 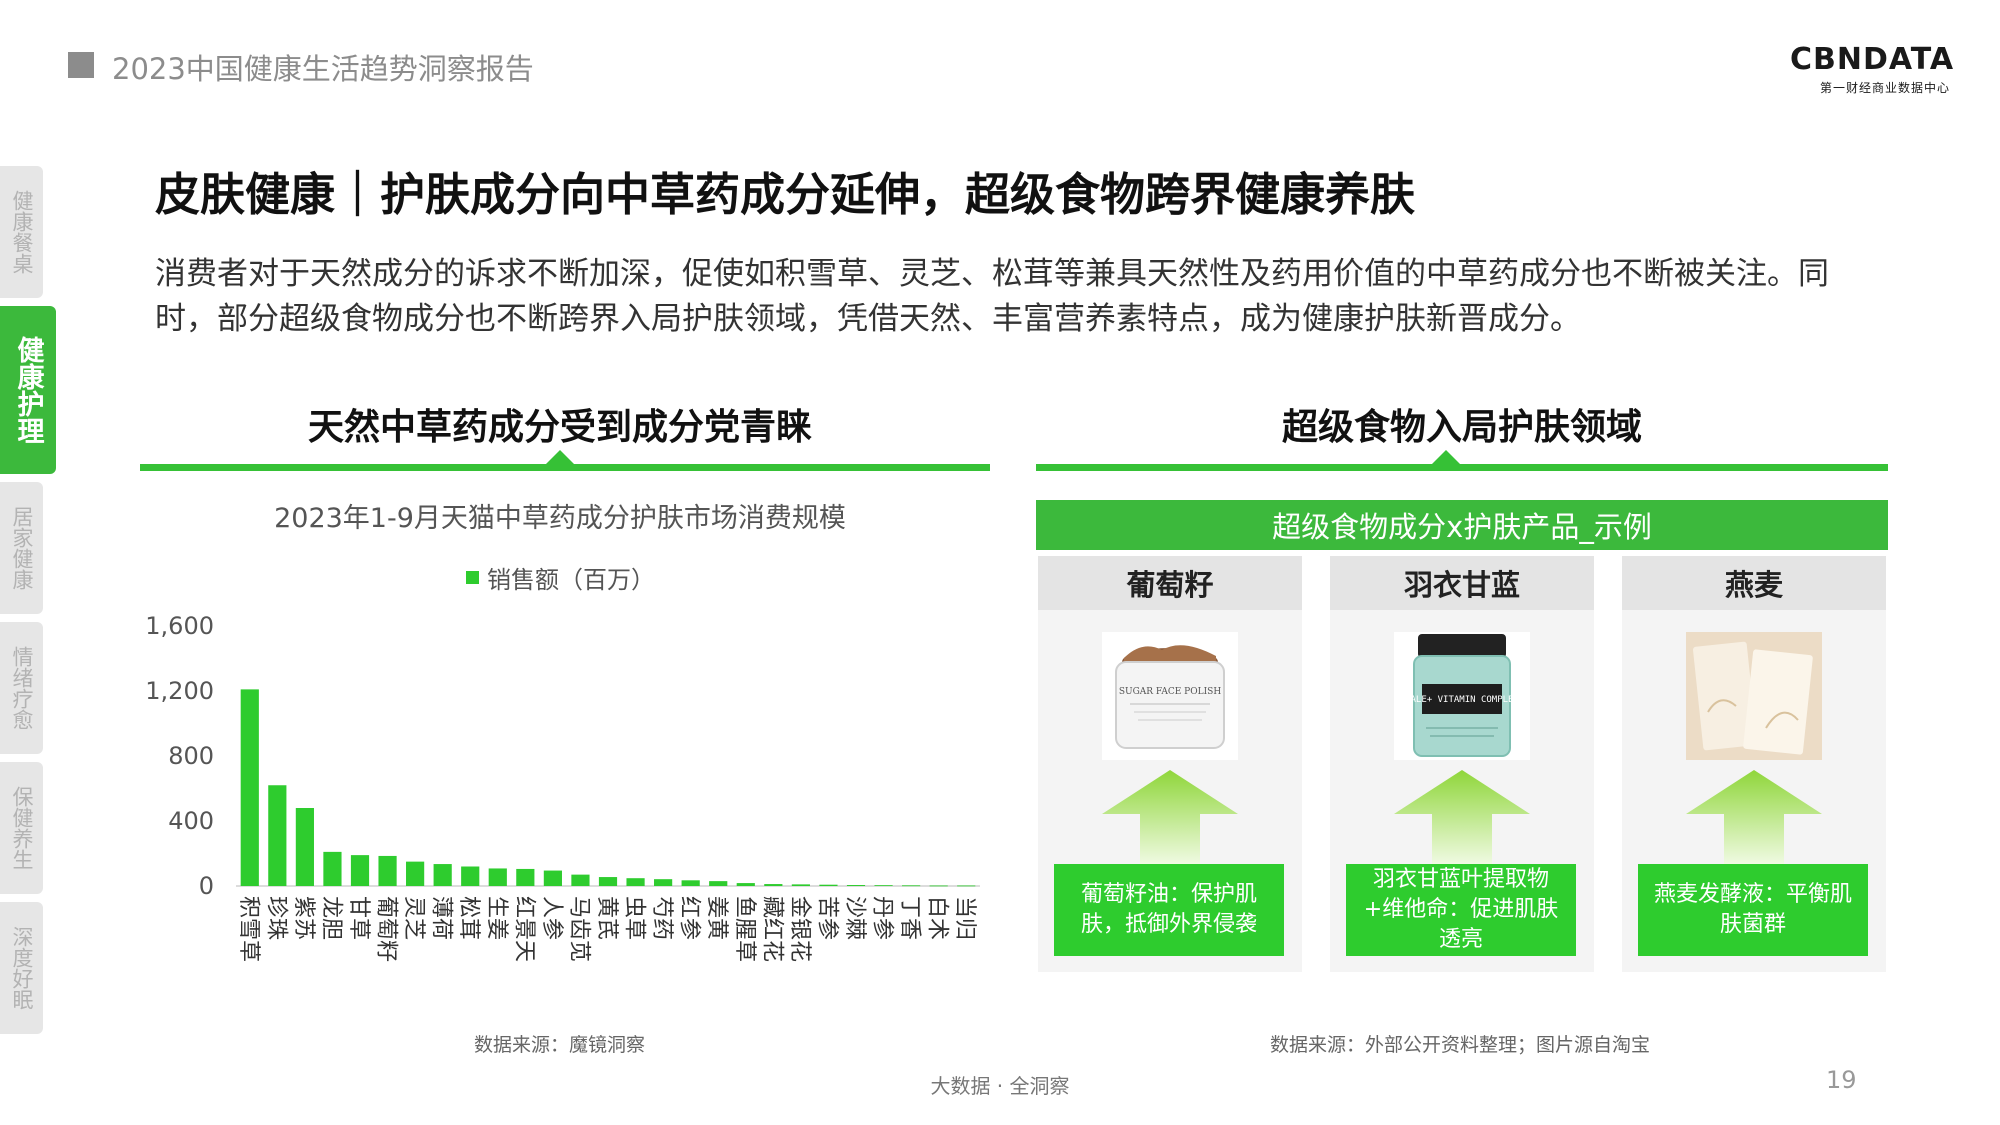 I want to click on kale-product-label: KALE+ VITAMIN COMPLEX, so click(x=1462, y=700).